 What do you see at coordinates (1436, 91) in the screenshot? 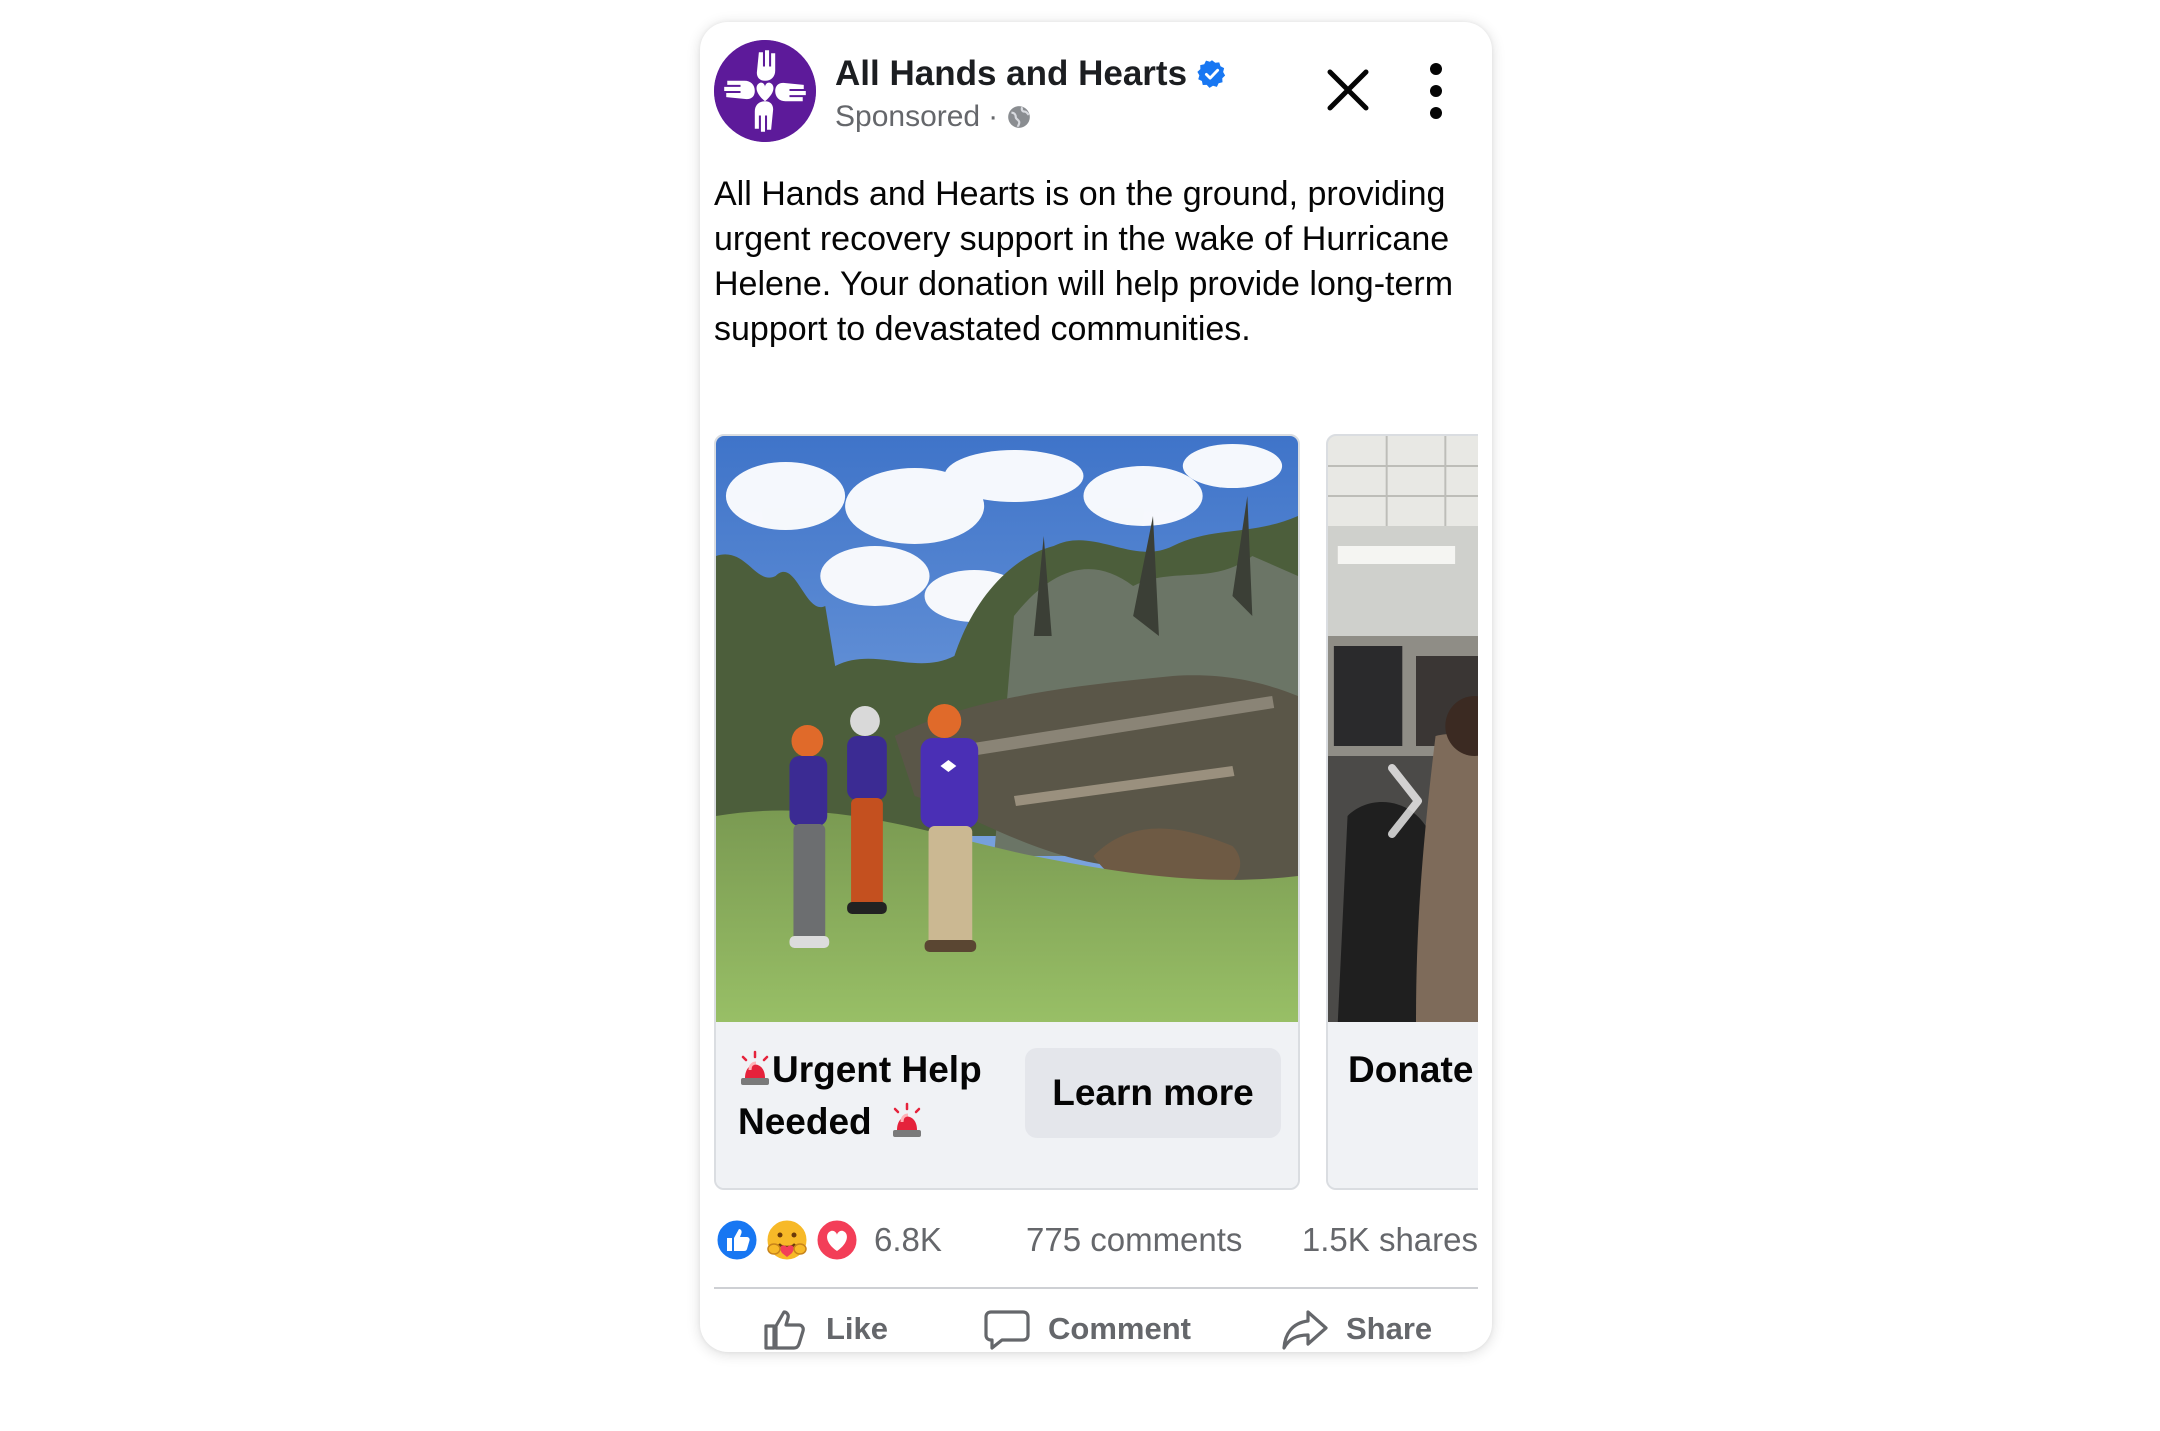
I see `more-vertical-icon` at bounding box center [1436, 91].